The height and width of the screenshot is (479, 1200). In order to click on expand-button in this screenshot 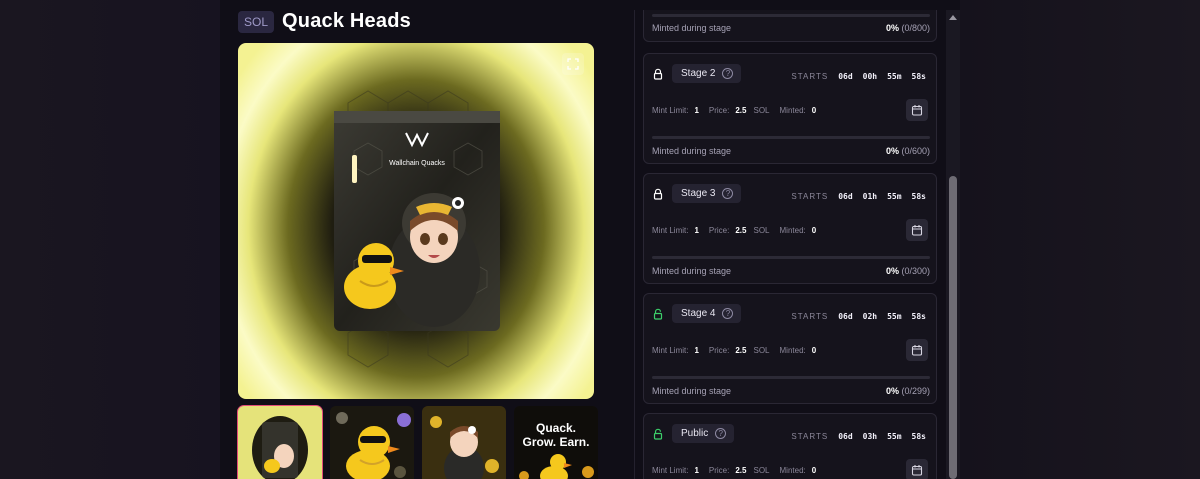, I will do `click(573, 64)`.